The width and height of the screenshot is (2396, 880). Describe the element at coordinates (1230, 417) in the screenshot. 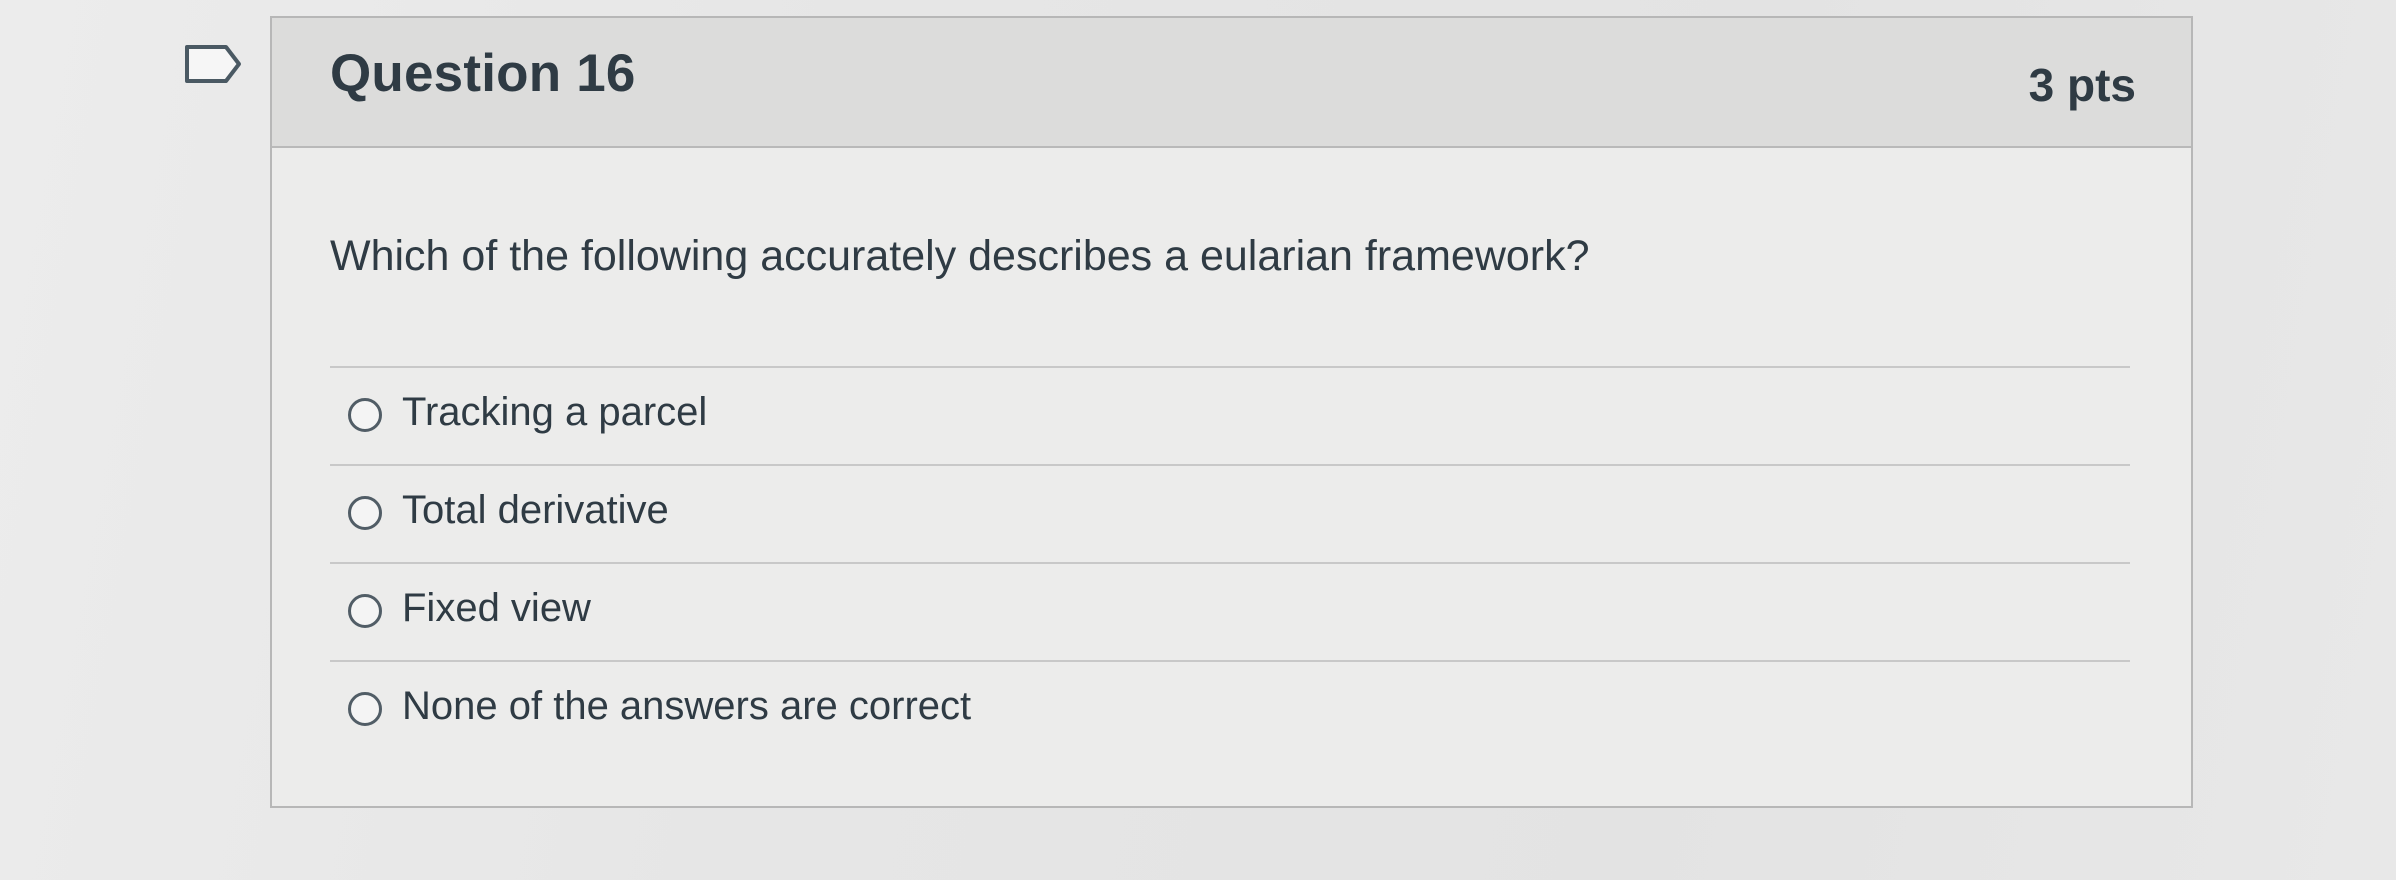

I see `answer-option: Tracking a parcel` at that location.